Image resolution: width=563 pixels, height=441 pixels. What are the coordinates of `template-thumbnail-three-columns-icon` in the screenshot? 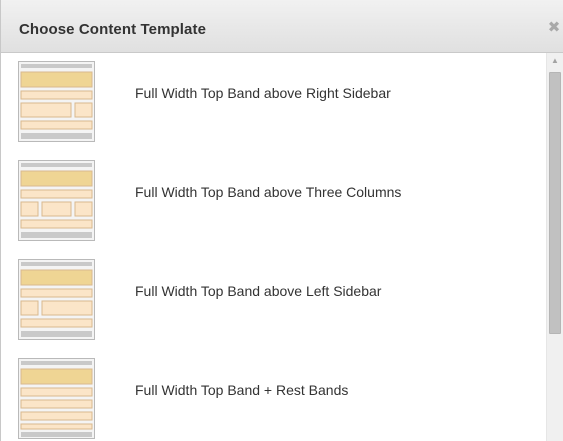 It's located at (56, 200).